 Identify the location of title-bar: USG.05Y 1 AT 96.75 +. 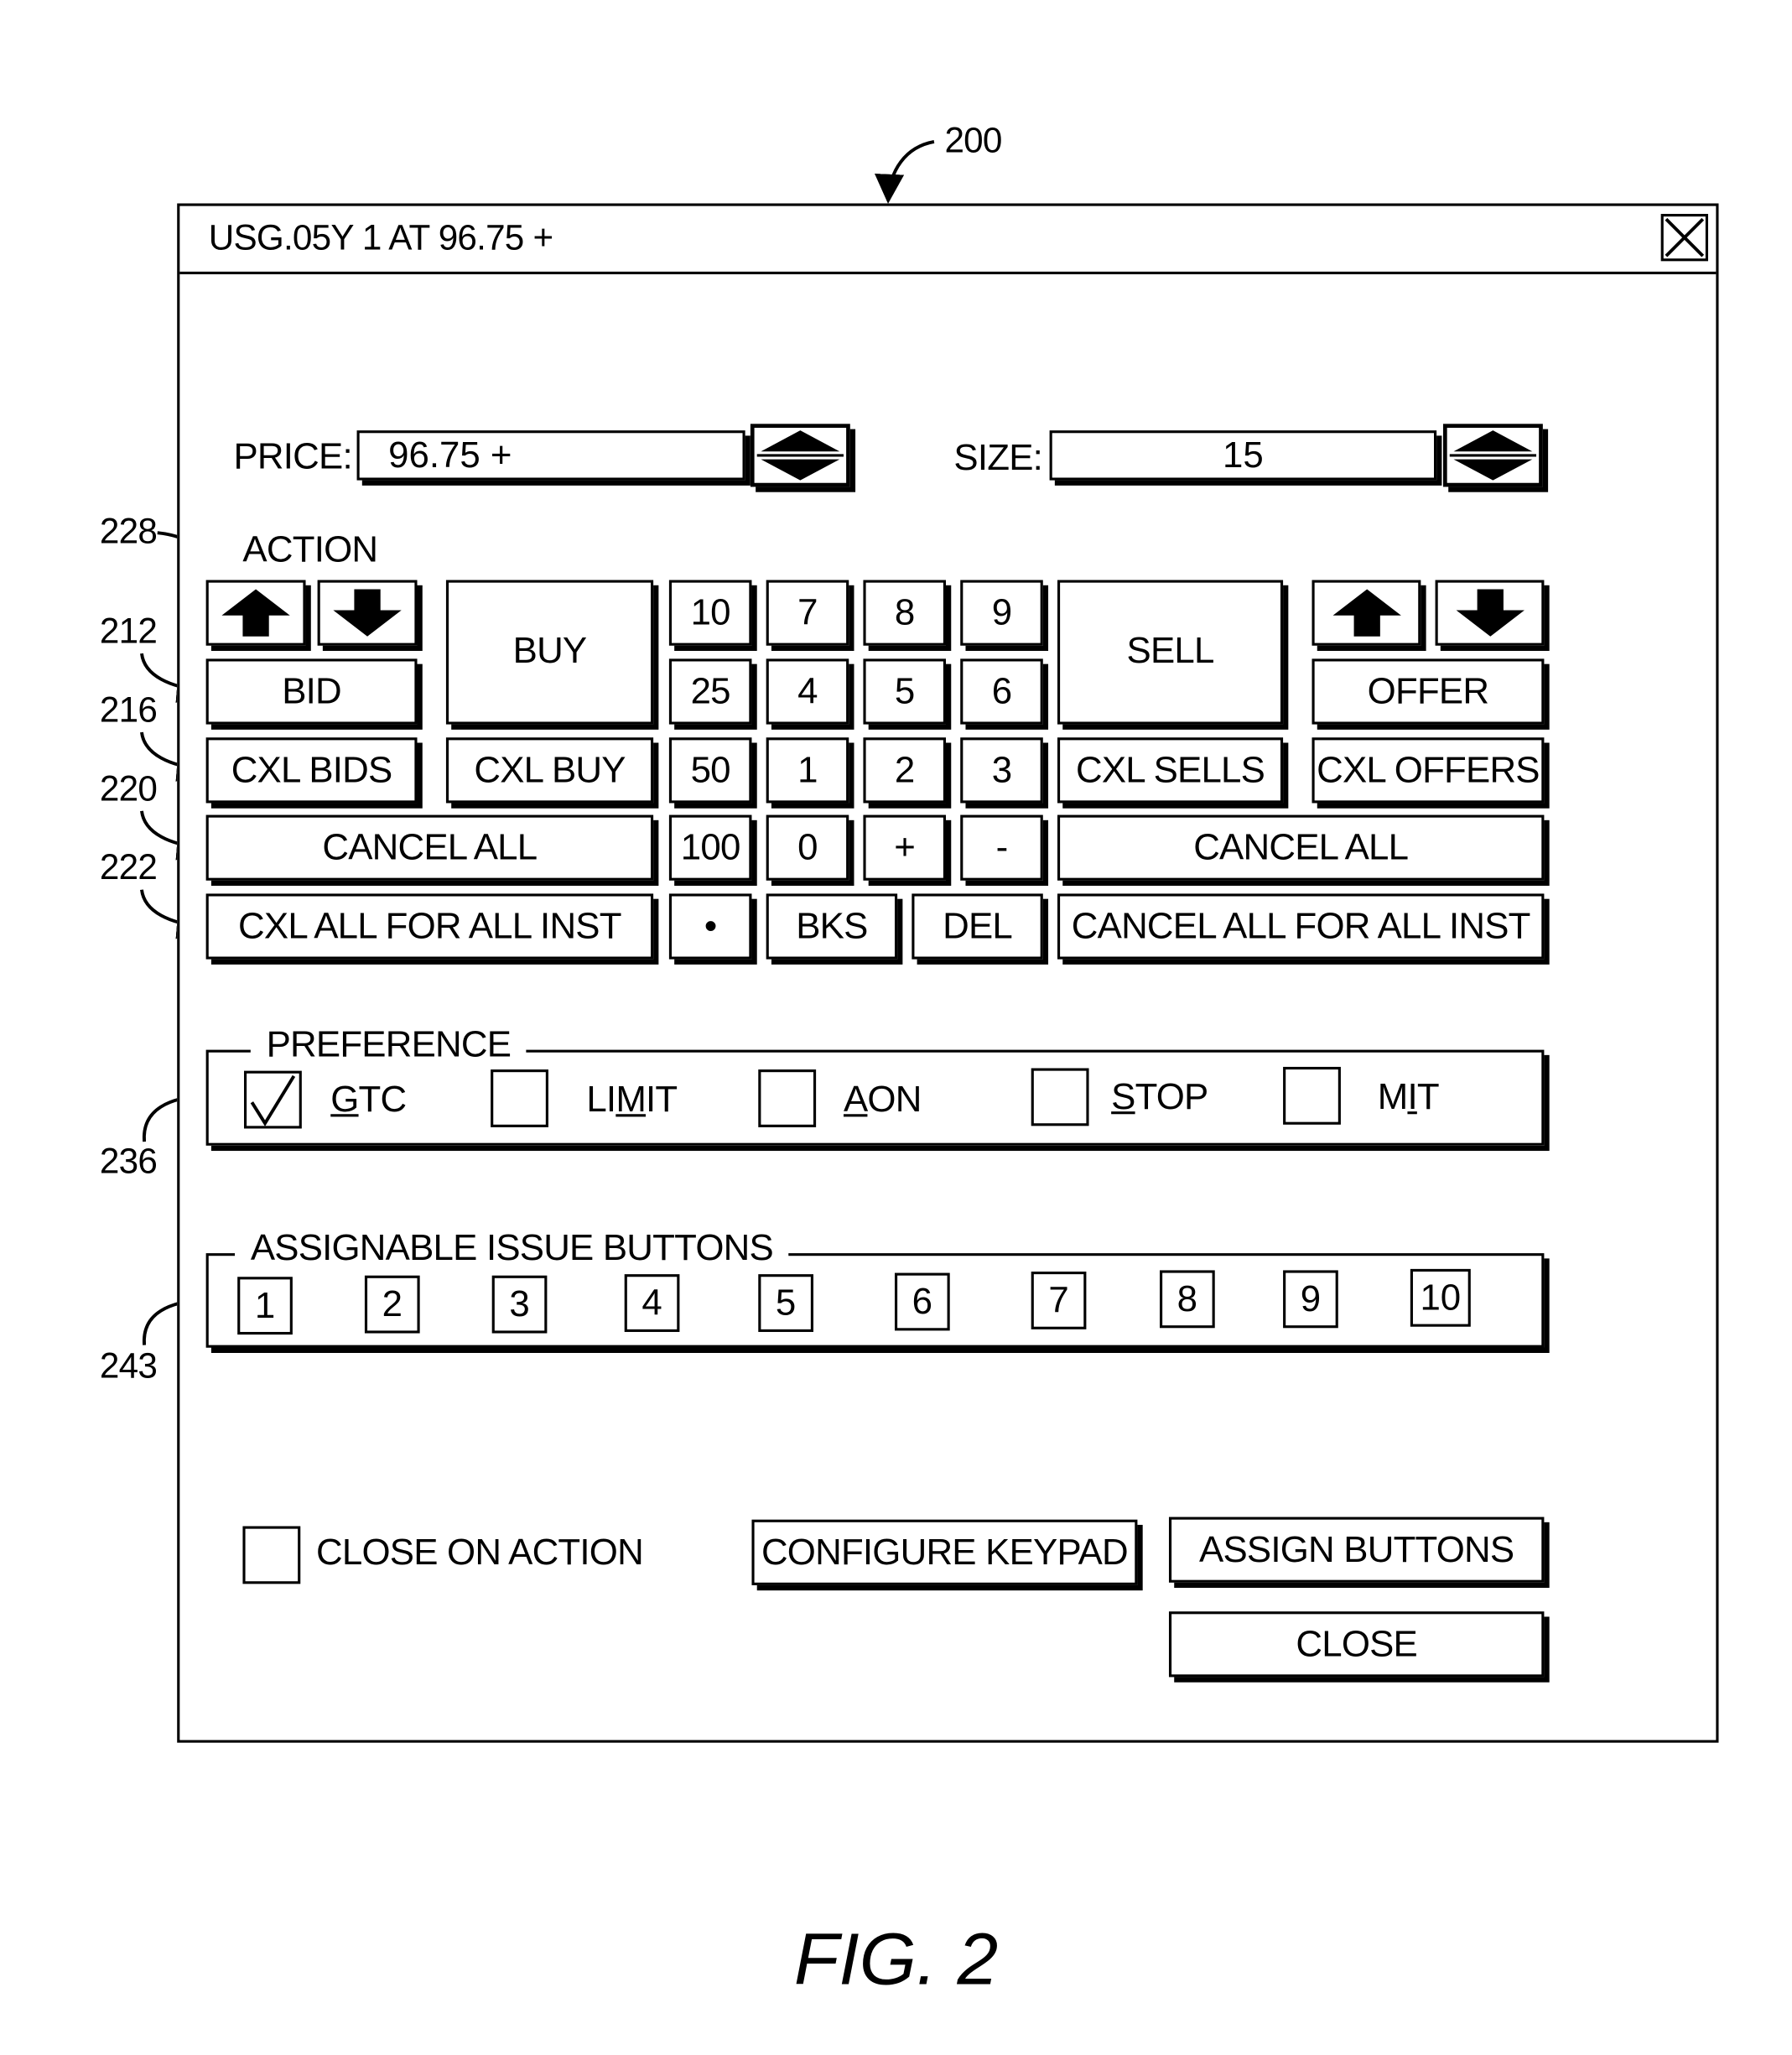
(948, 240).